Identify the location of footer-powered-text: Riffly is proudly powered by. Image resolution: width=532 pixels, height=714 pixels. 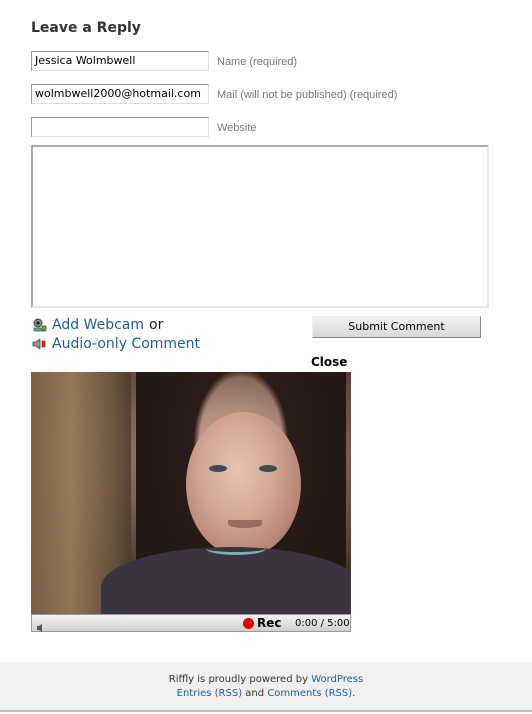
(238, 679).